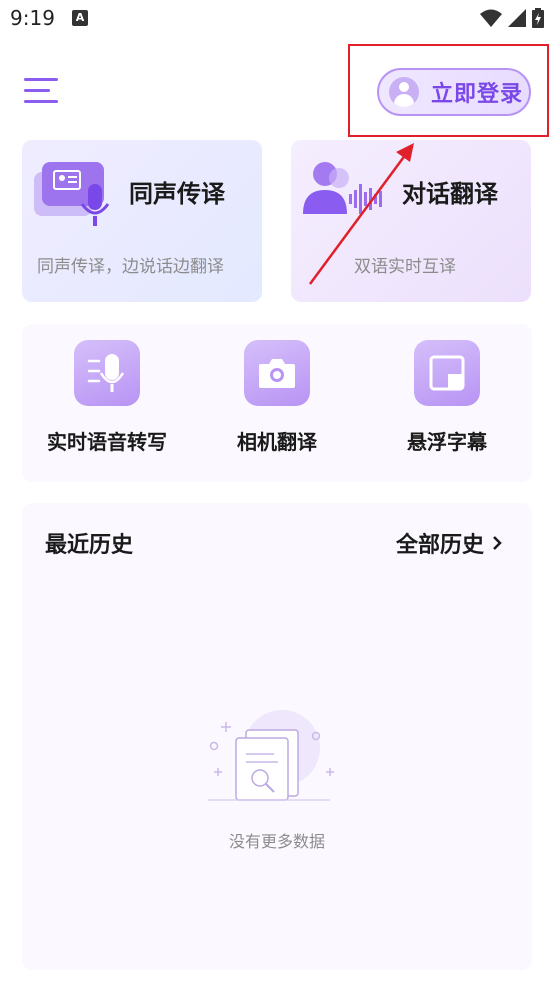 Image resolution: width=554 pixels, height=985 pixels. What do you see at coordinates (107, 442) in the screenshot?
I see `tool-label: 实时语音转写` at bounding box center [107, 442].